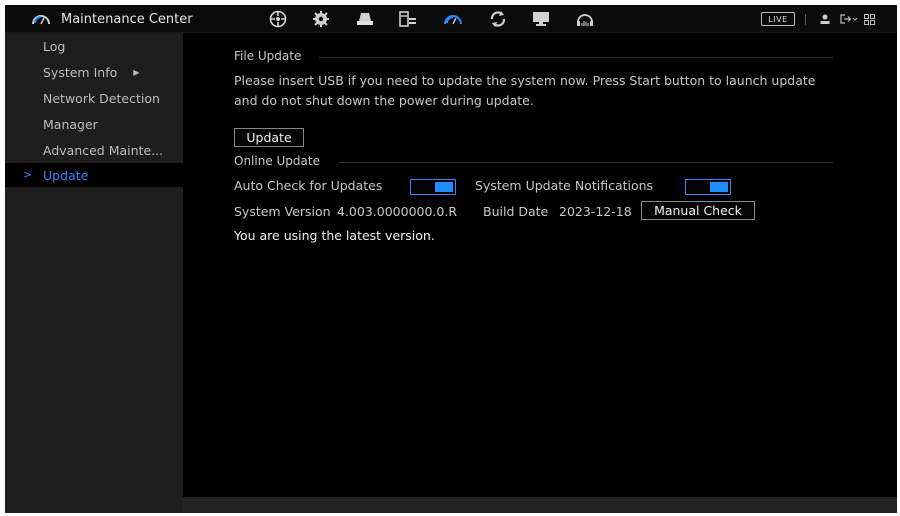  I want to click on display-icon, so click(541, 19).